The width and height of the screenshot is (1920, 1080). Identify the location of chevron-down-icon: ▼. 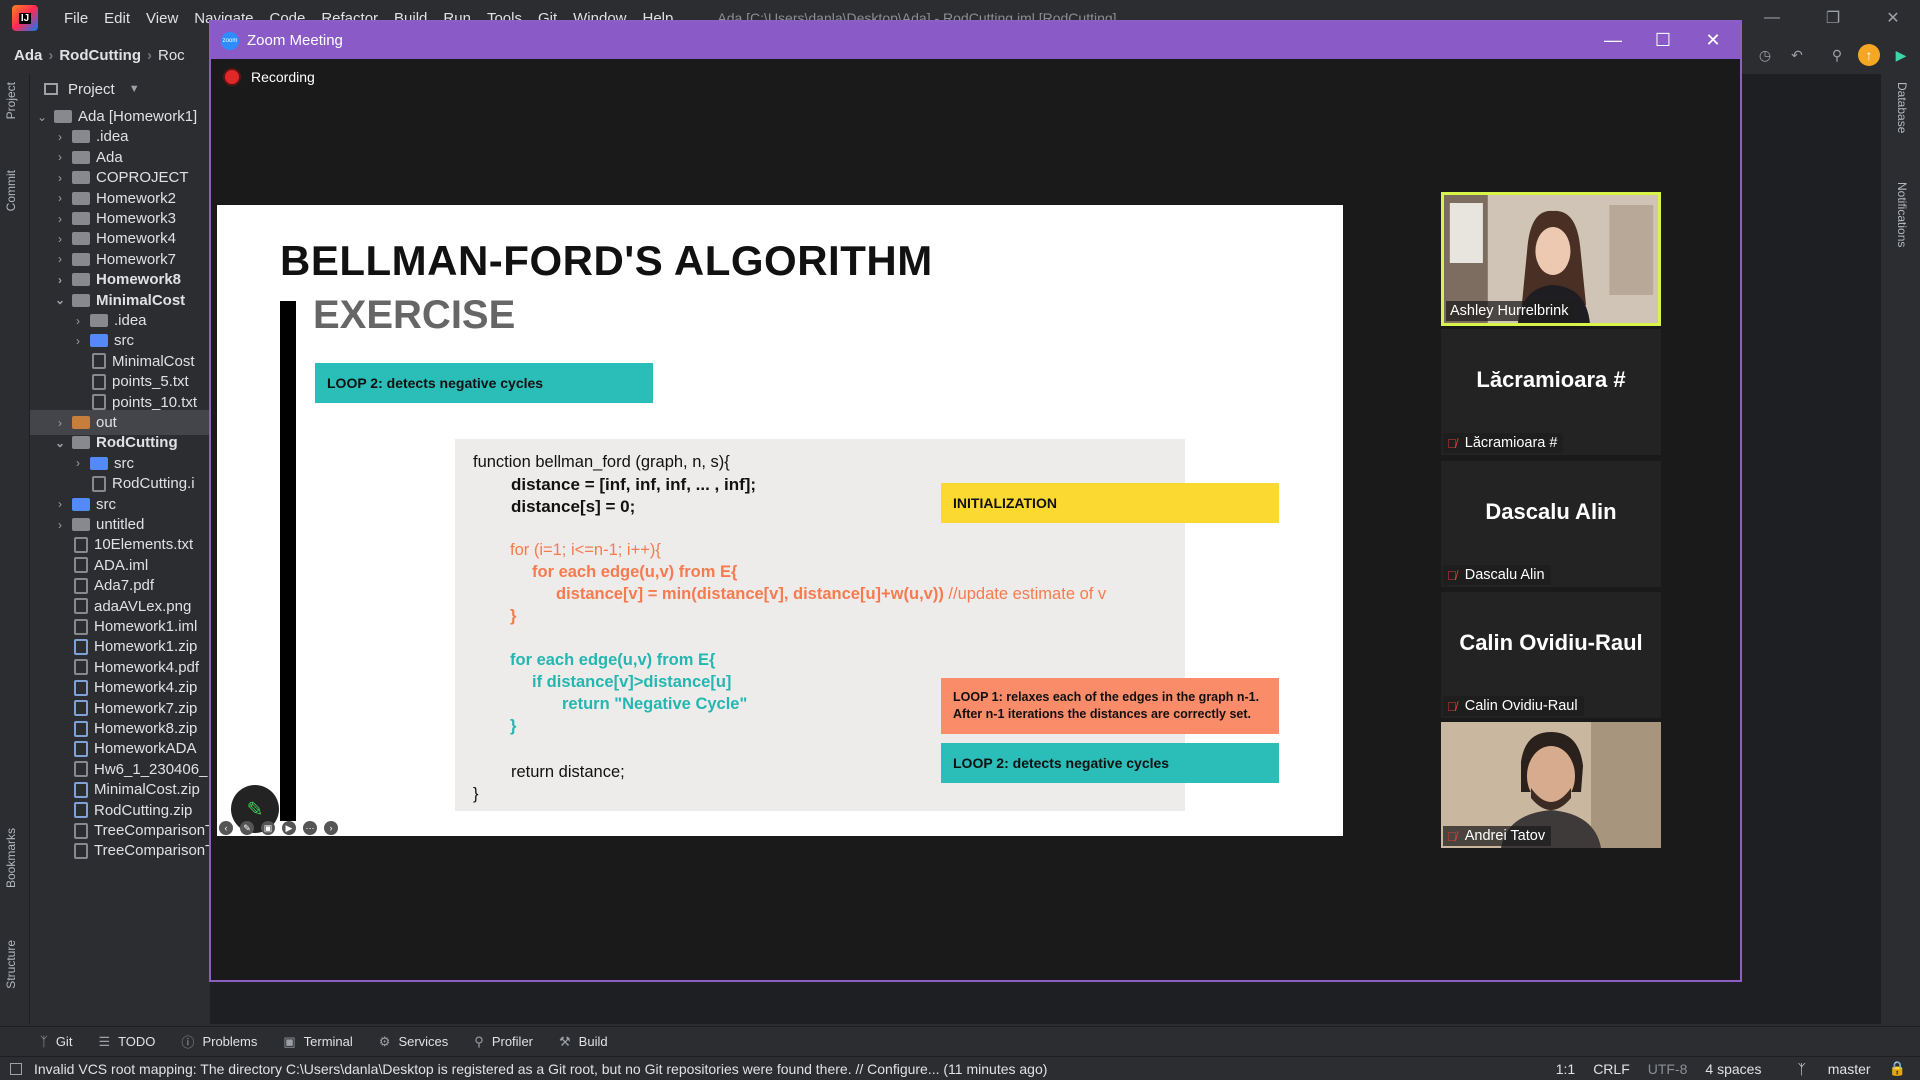
(134, 89).